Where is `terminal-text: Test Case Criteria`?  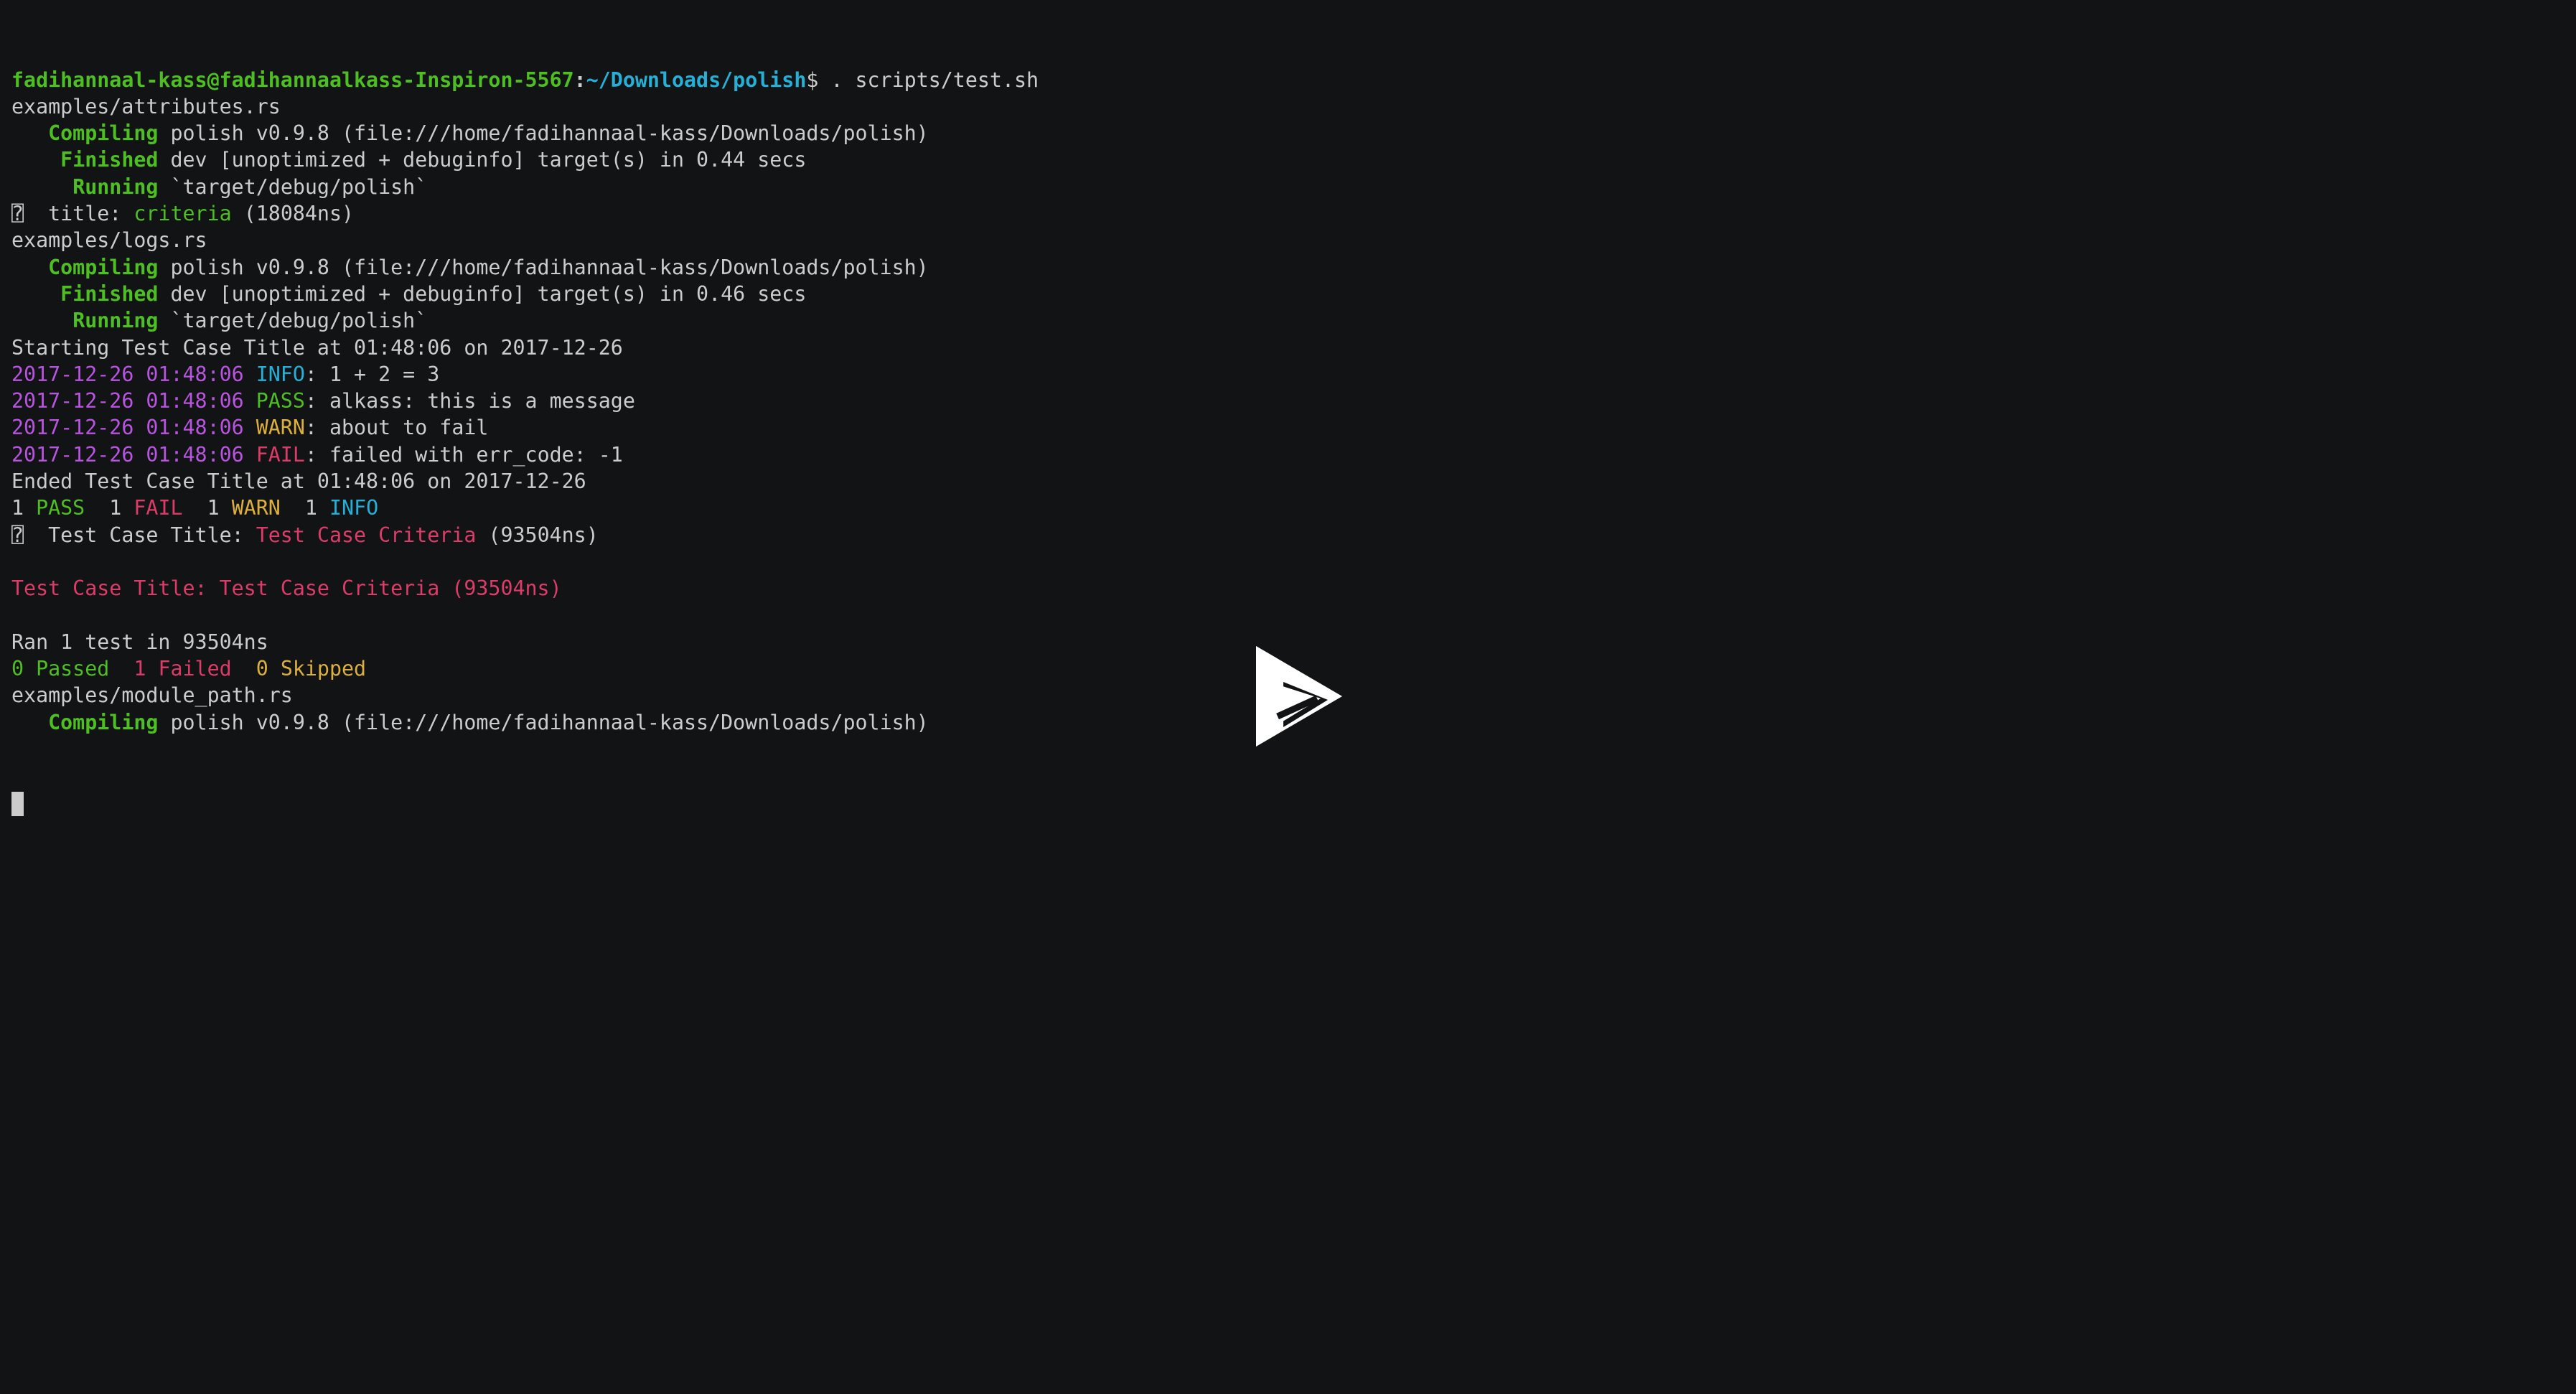 terminal-text: Test Case Criteria is located at coordinates (367, 535).